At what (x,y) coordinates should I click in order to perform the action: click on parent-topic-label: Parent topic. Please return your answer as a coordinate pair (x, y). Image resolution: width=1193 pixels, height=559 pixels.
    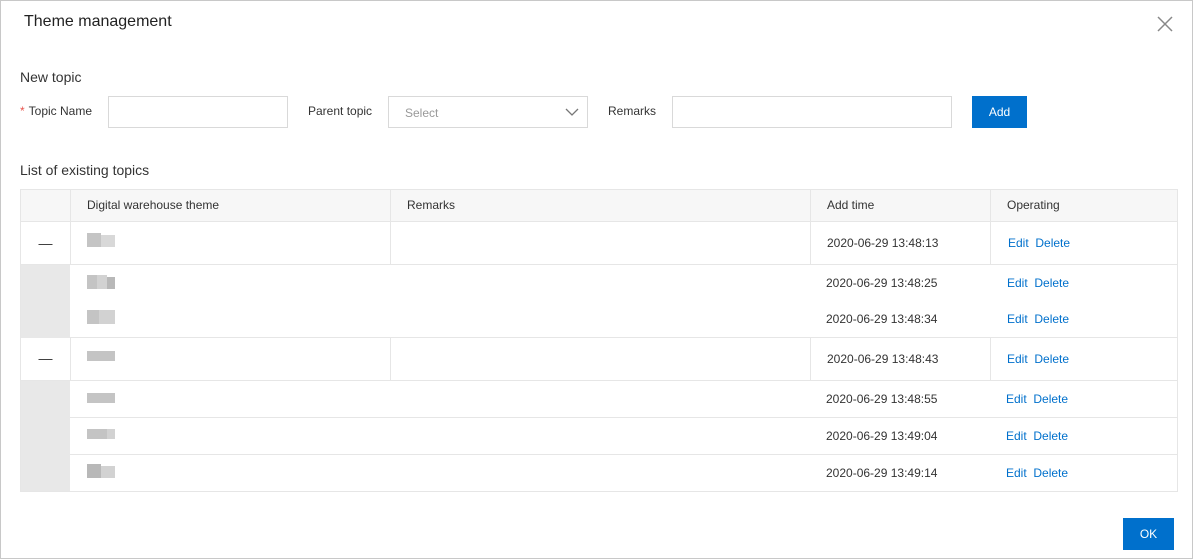
    Looking at the image, I should click on (340, 111).